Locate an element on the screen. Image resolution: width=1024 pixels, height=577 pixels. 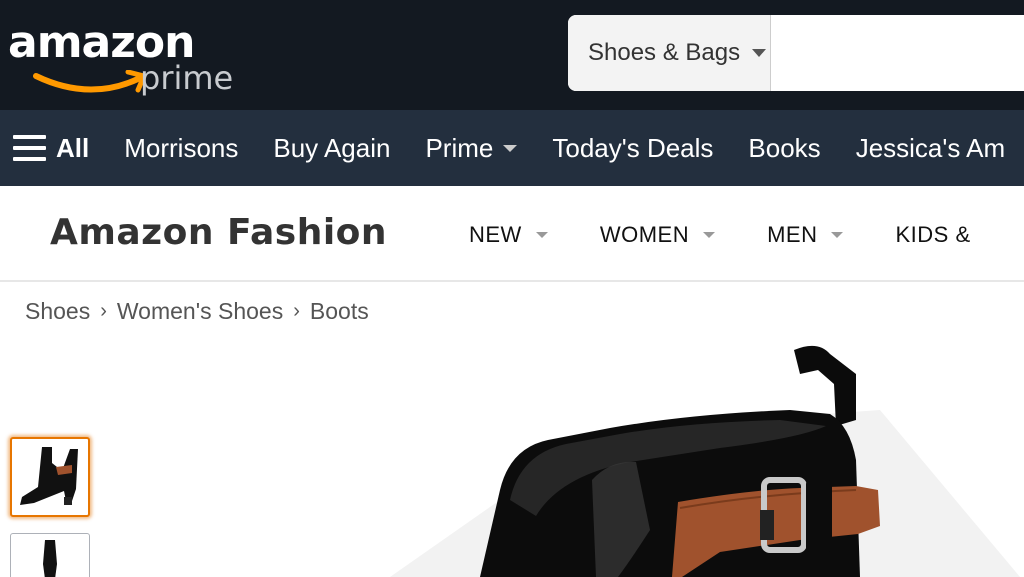
search-input is located at coordinates (898, 53).